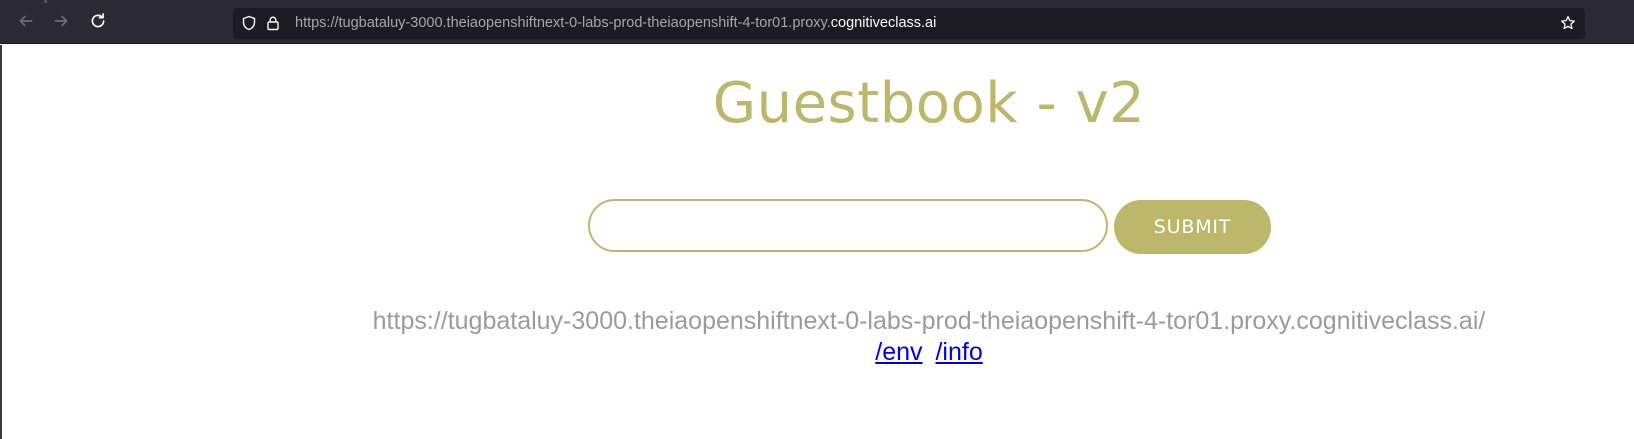 The width and height of the screenshot is (1634, 439). I want to click on back-button, so click(26, 23).